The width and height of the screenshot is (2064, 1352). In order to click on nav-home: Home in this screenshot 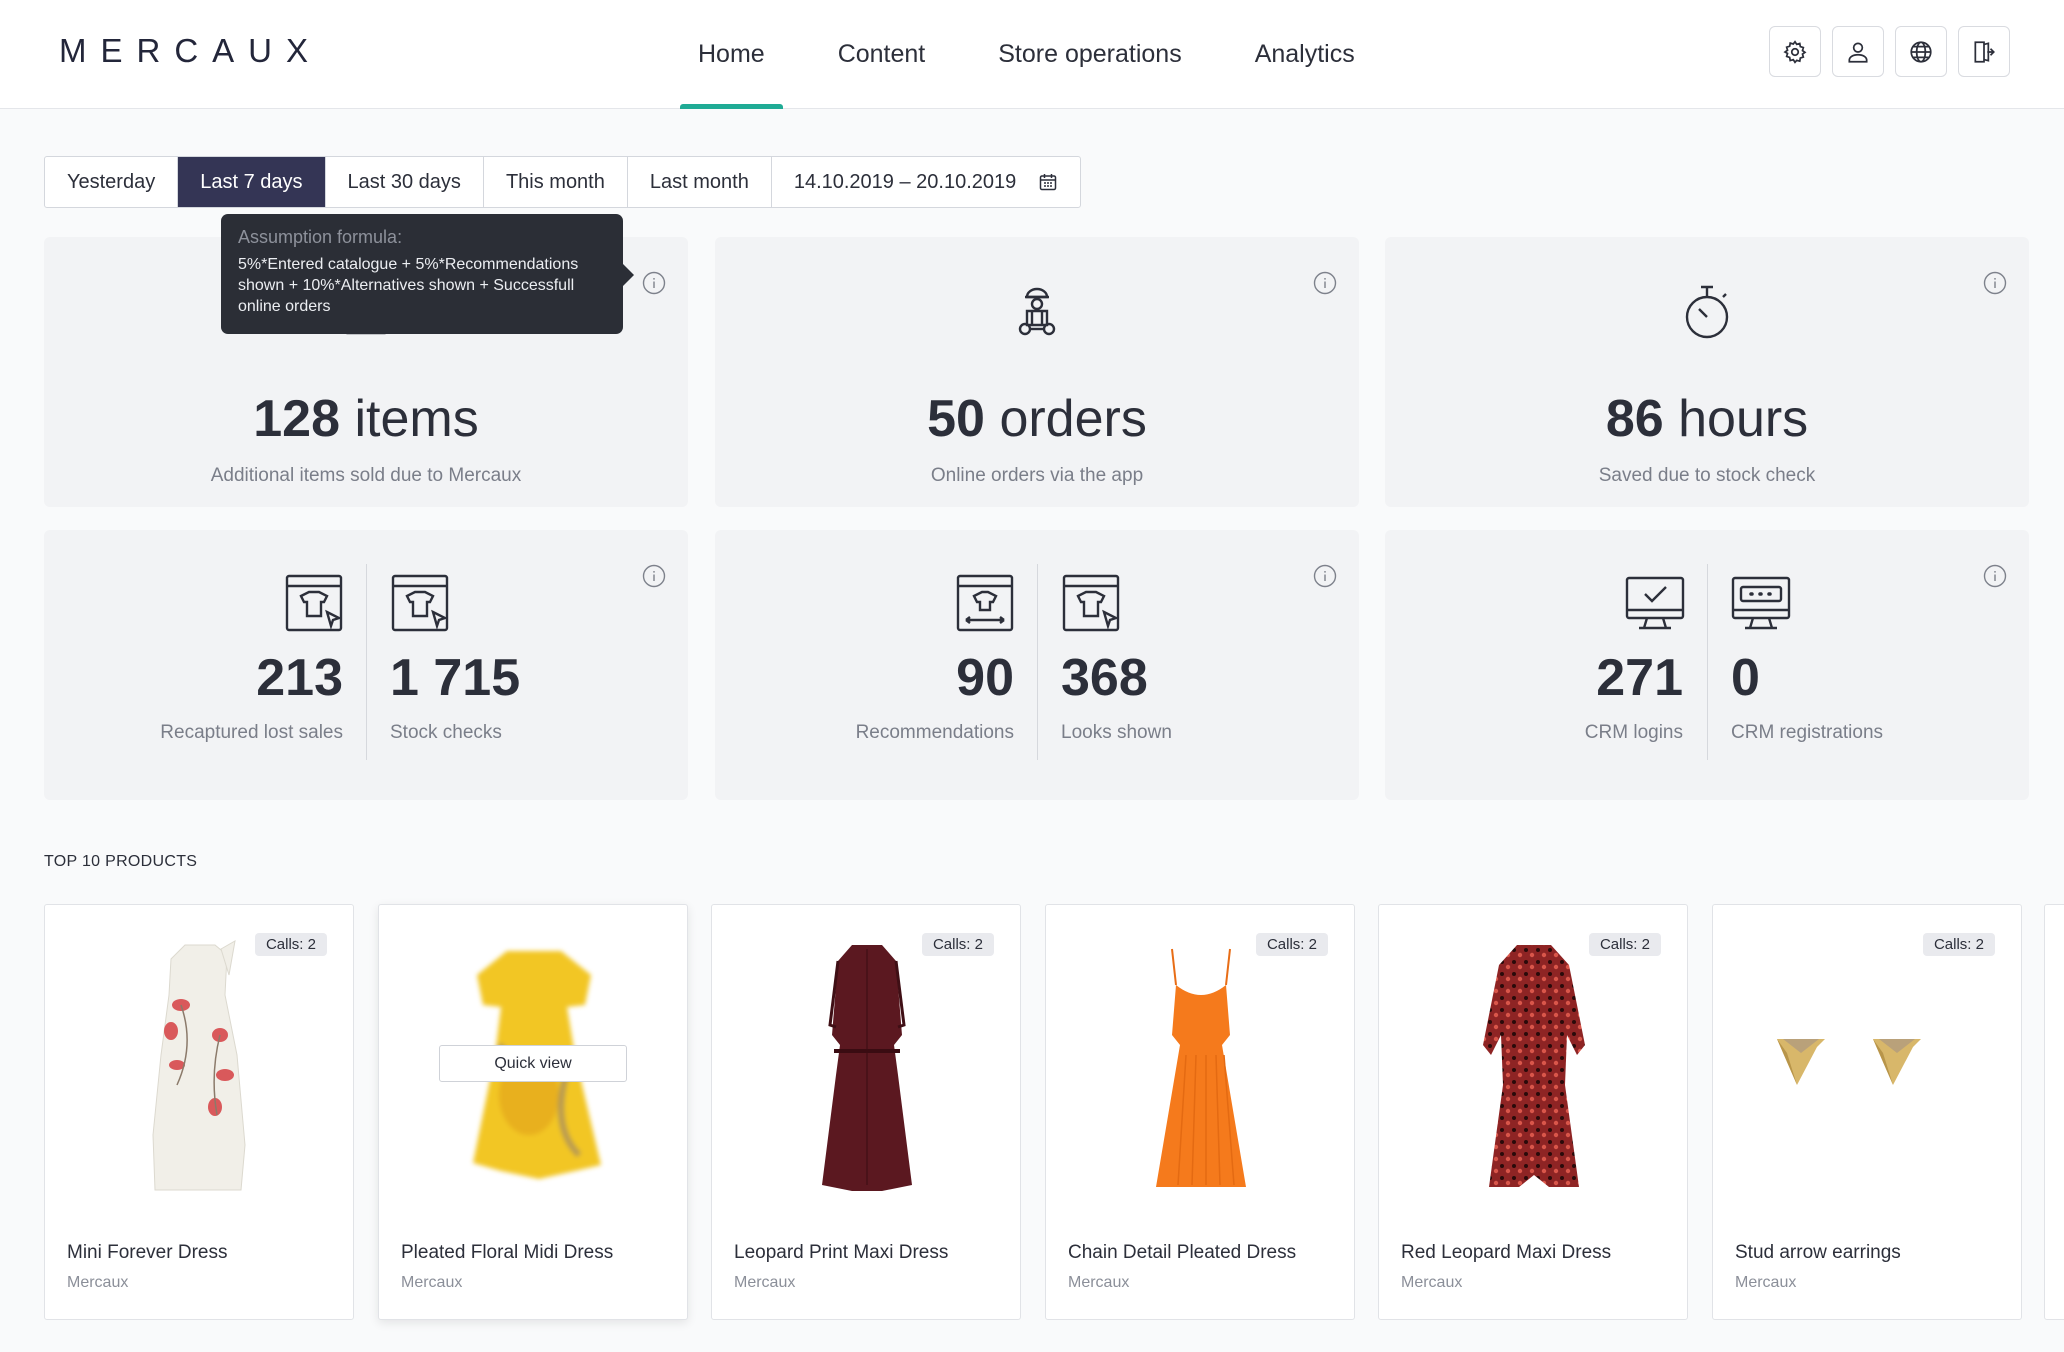, I will do `click(731, 54)`.